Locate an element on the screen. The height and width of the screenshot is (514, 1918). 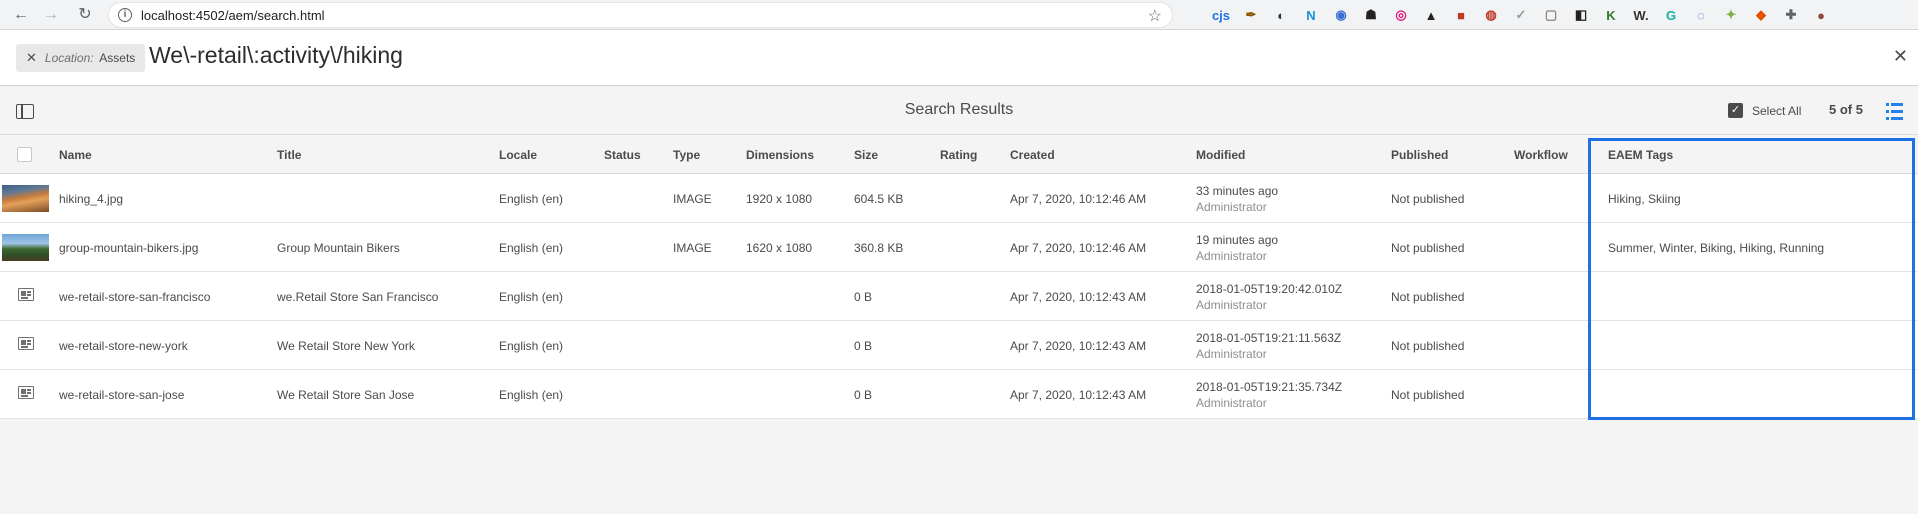
cell-name: hiking_4.jpg is located at coordinates (91, 199).